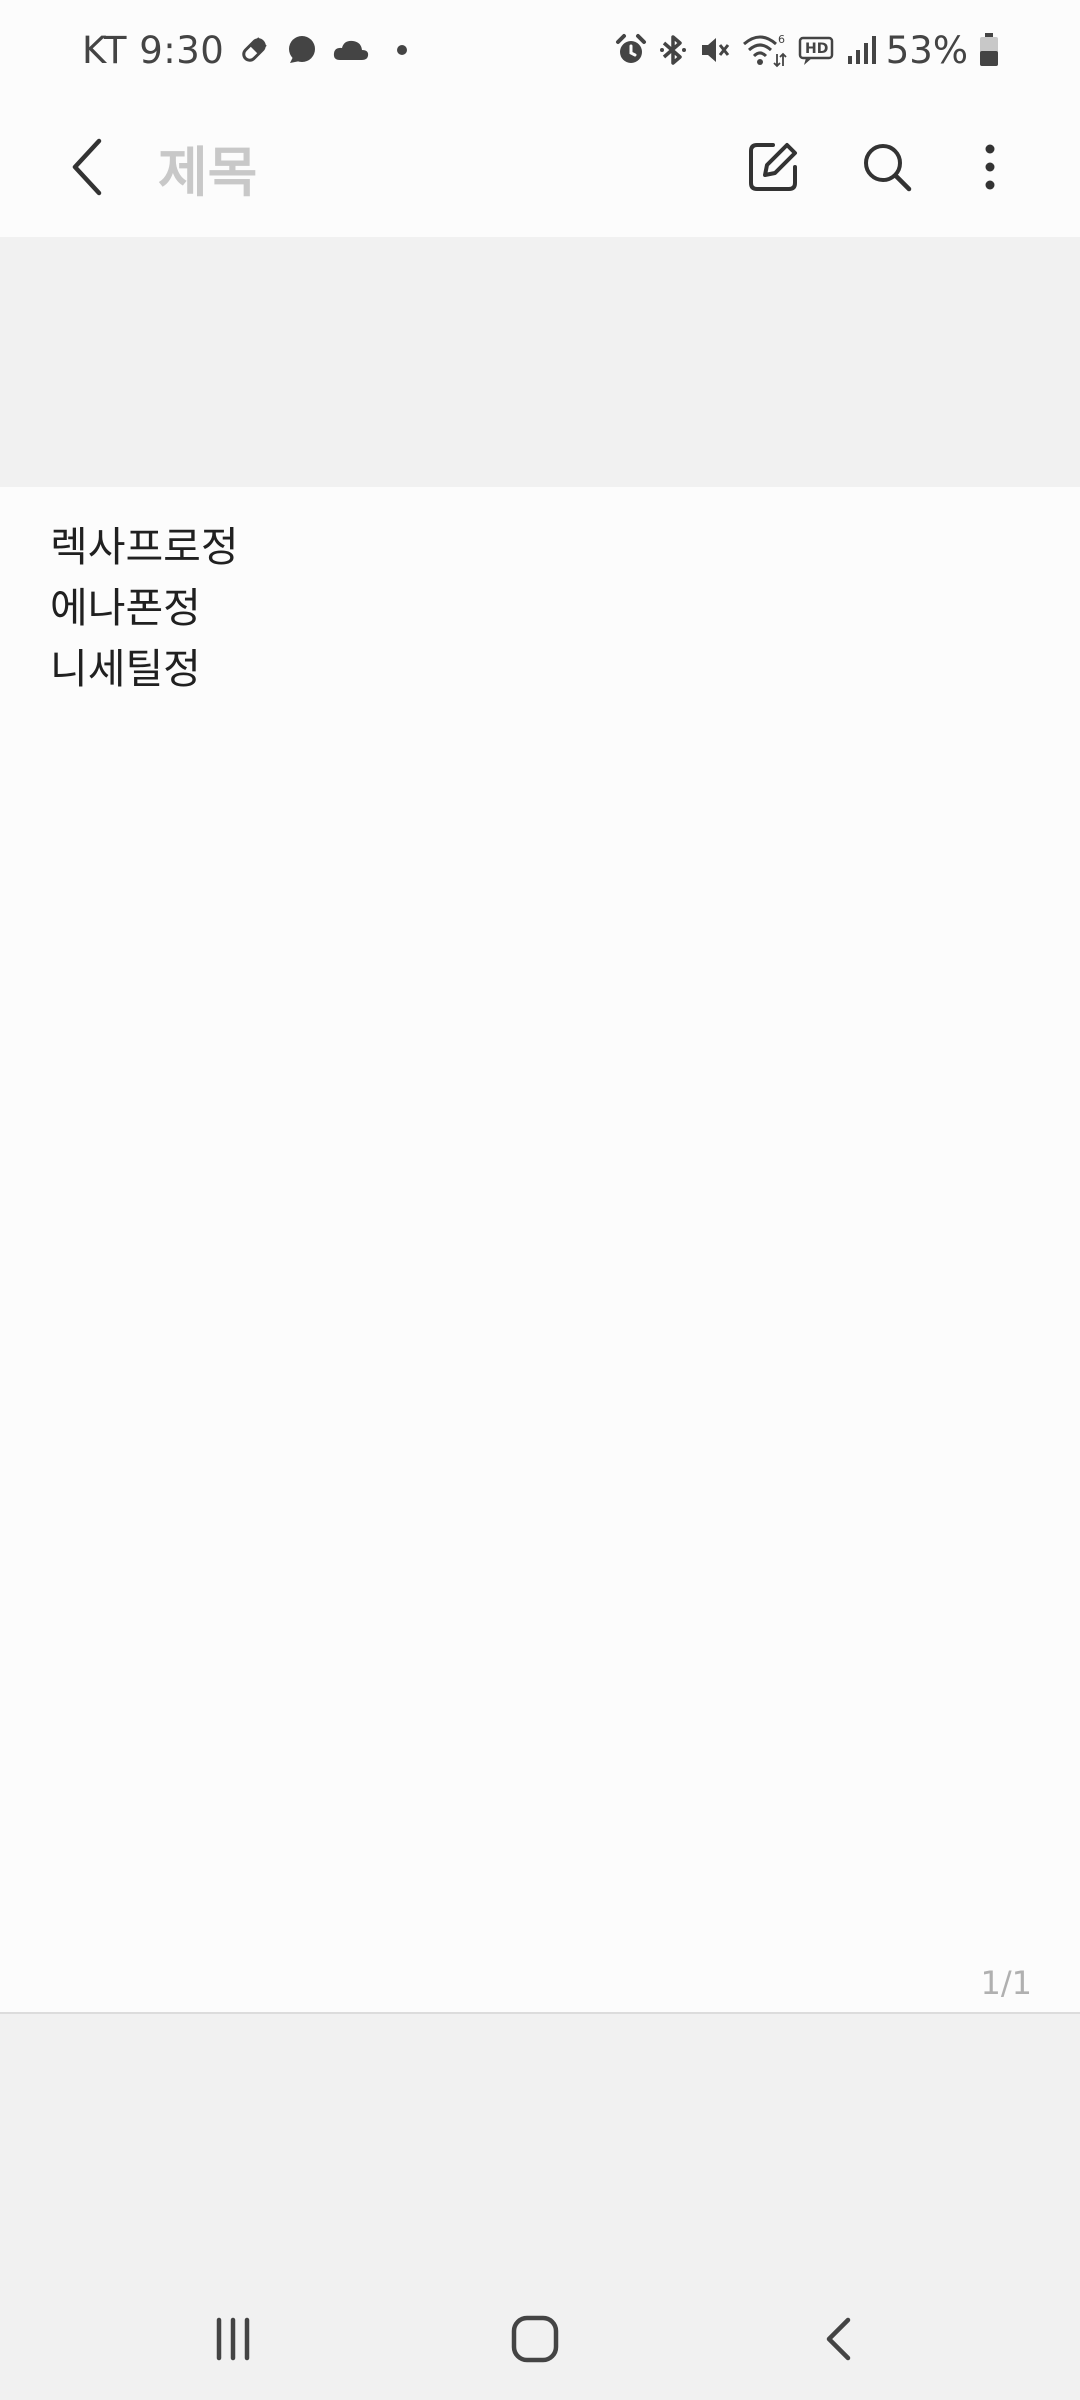 This screenshot has height=2400, width=1080. I want to click on search-button, so click(887, 167).